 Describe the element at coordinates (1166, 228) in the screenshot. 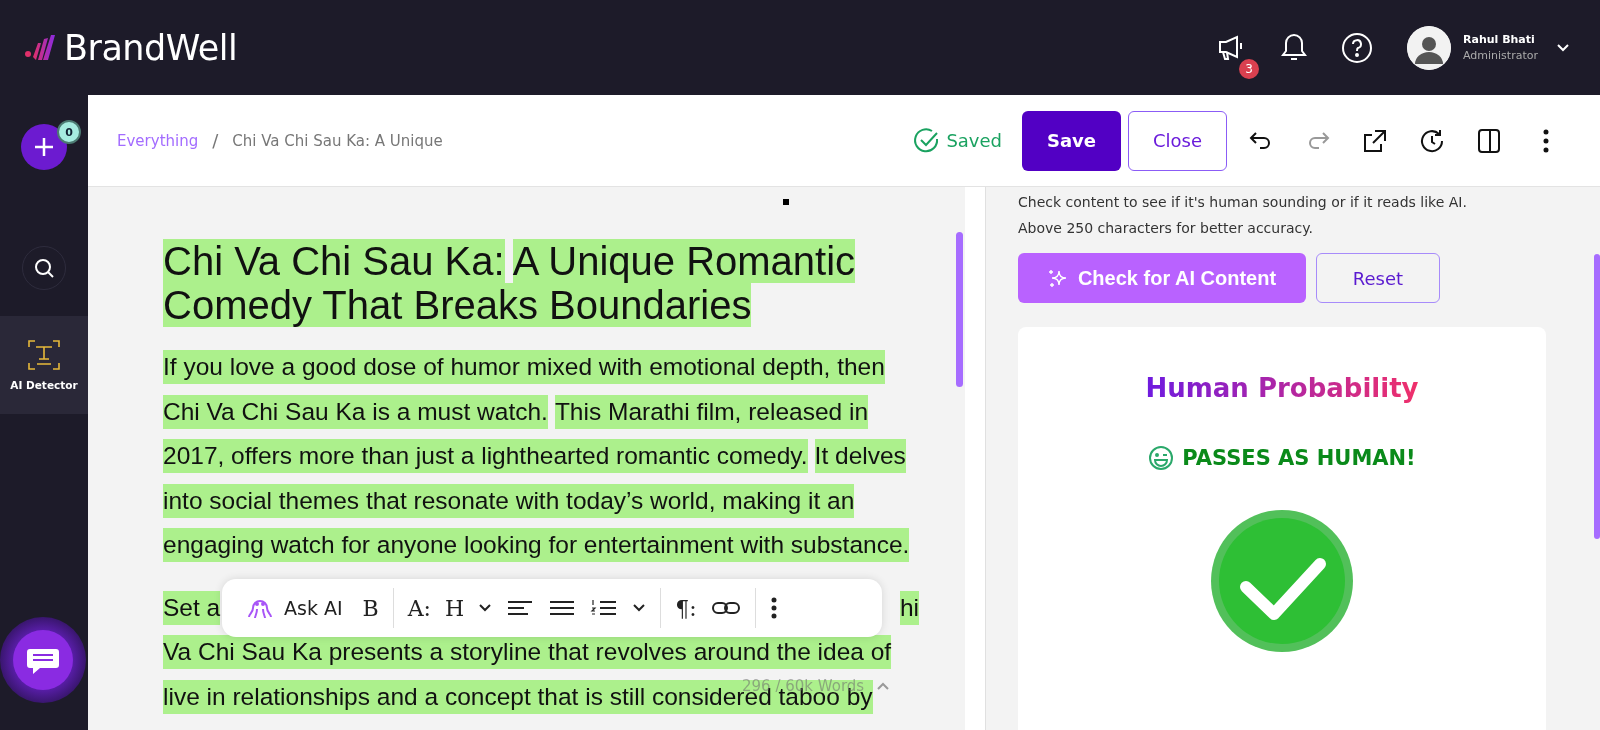

I see `hint-text: Above 250 characters for better accuracy.` at that location.